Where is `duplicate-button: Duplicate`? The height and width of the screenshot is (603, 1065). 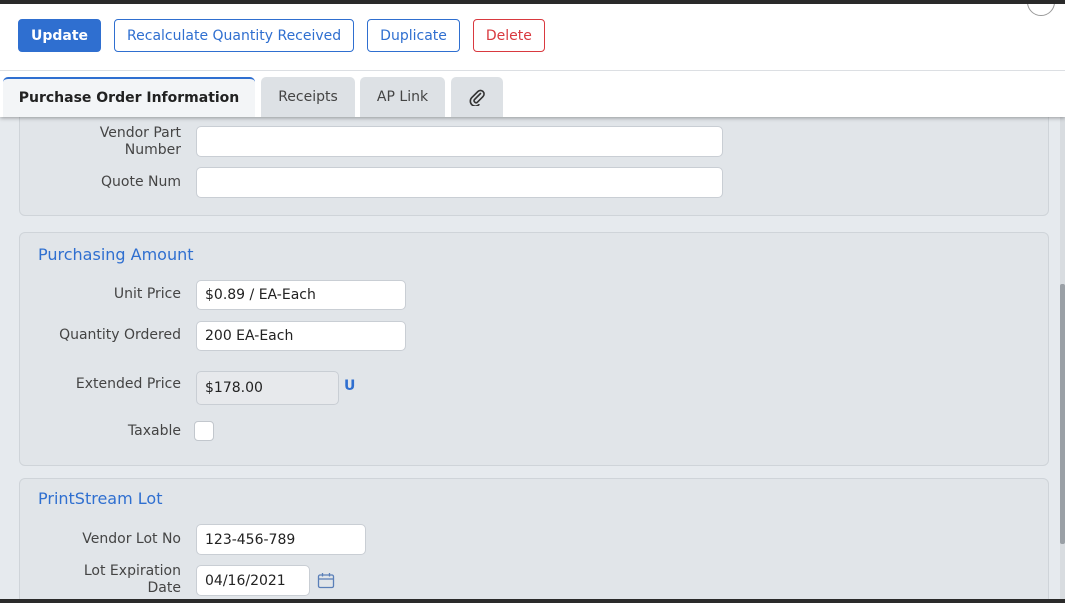
duplicate-button: Duplicate is located at coordinates (413, 35).